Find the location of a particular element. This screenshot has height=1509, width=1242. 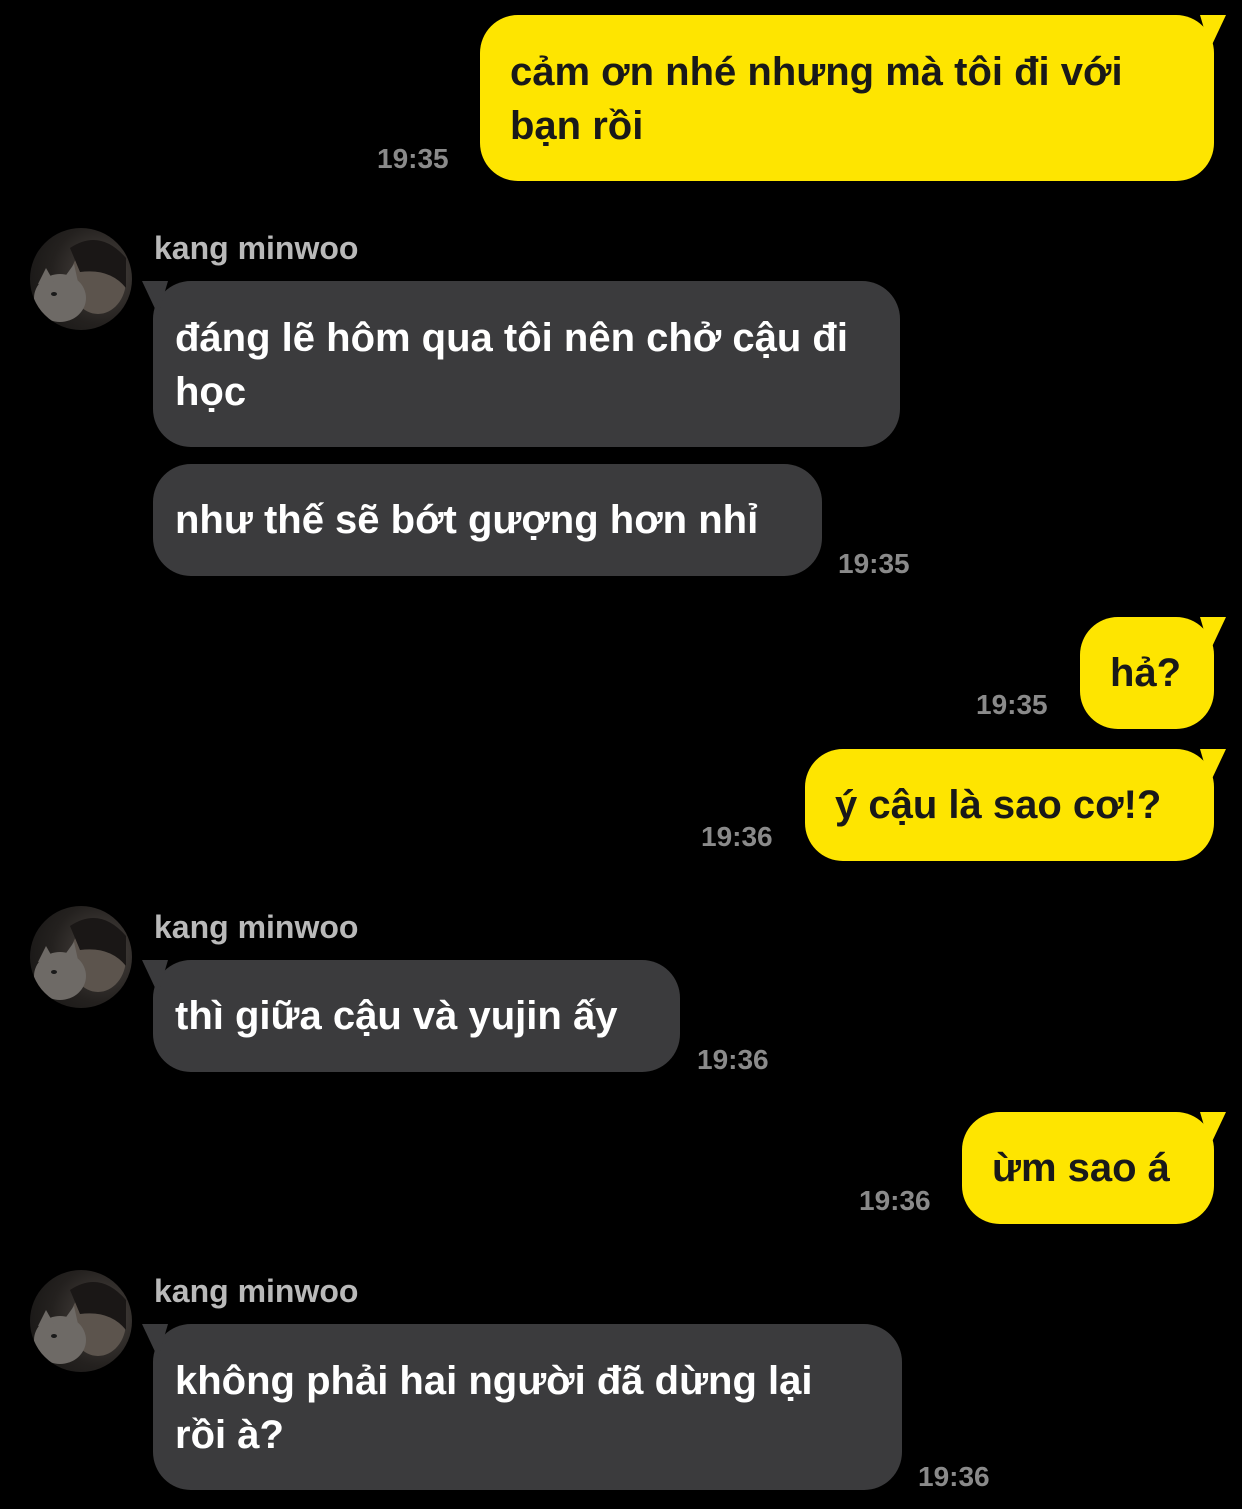

message-text: như thế sẽ bớt gượng hơn nhỉ is located at coordinates (467, 520).